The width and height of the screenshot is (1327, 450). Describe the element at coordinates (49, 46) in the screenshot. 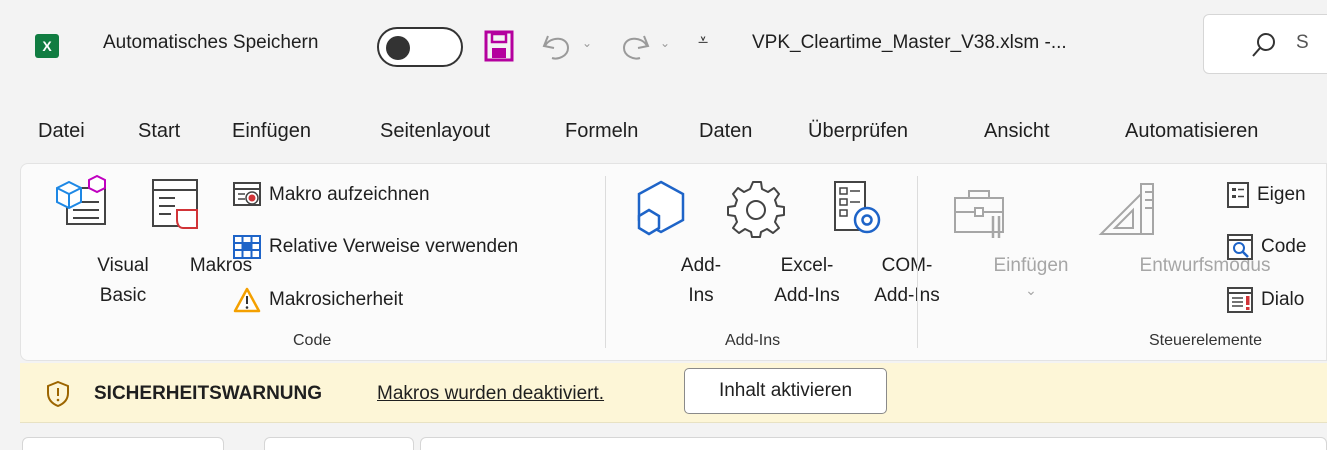

I see `excel-app-icon: X` at that location.